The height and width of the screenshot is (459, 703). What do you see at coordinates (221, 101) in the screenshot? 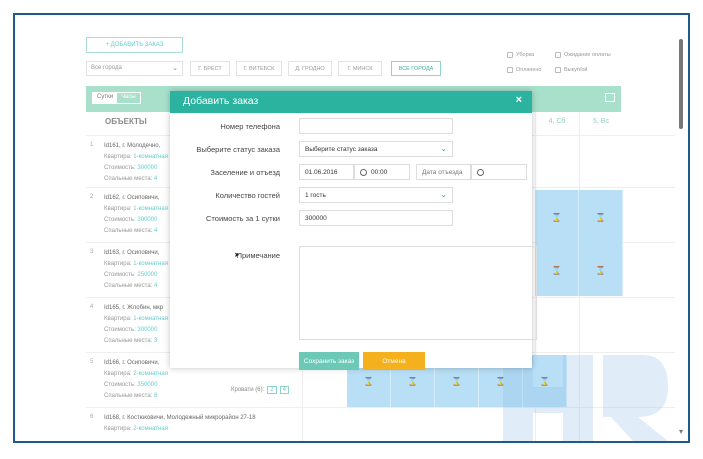
I see `modal-title: Добавить заказ` at bounding box center [221, 101].